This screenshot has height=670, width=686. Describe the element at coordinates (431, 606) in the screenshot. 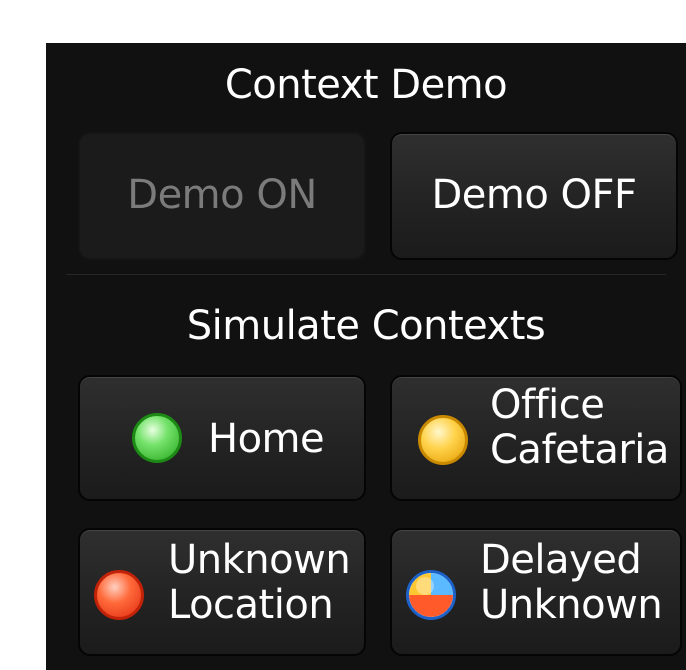

I see `red-slice` at that location.